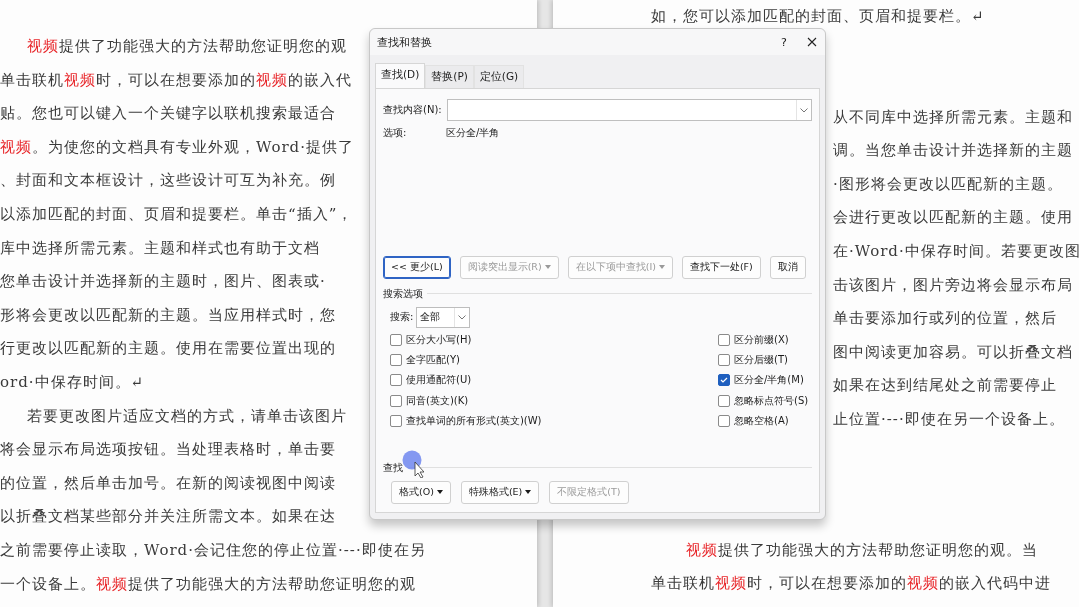 This screenshot has width=1079, height=607. Describe the element at coordinates (765, 421) in the screenshot. I see `checkbox: 忽略空格(A)` at that location.